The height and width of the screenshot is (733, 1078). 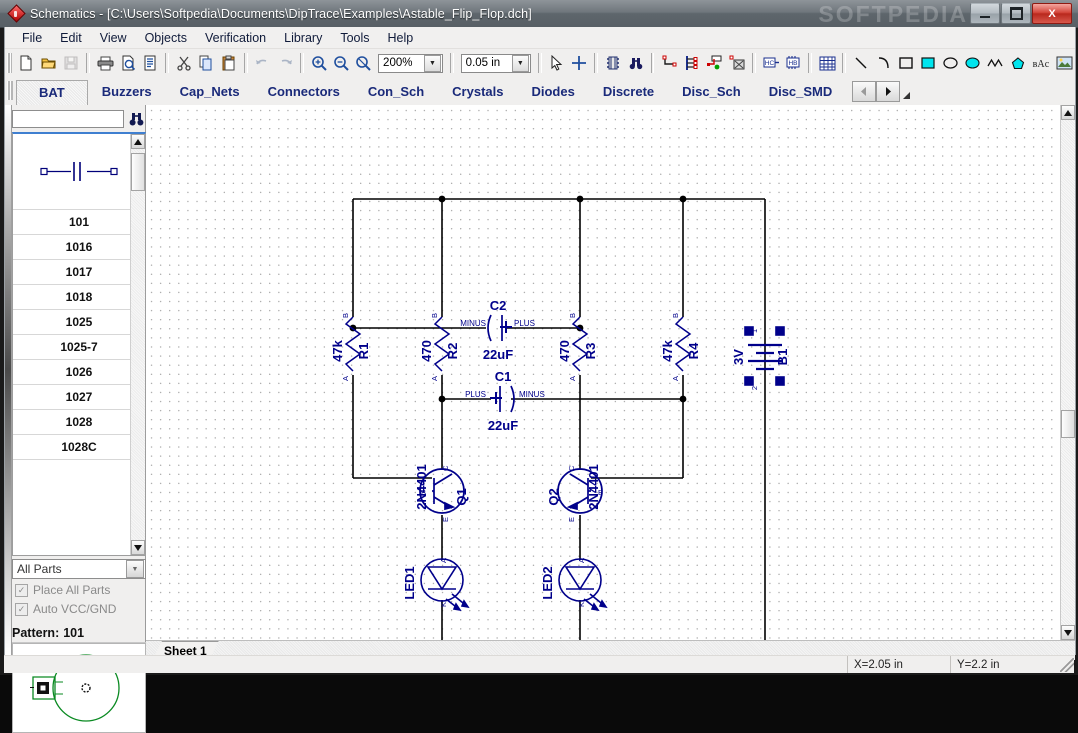 I want to click on list-item: 101, so click(x=79, y=222).